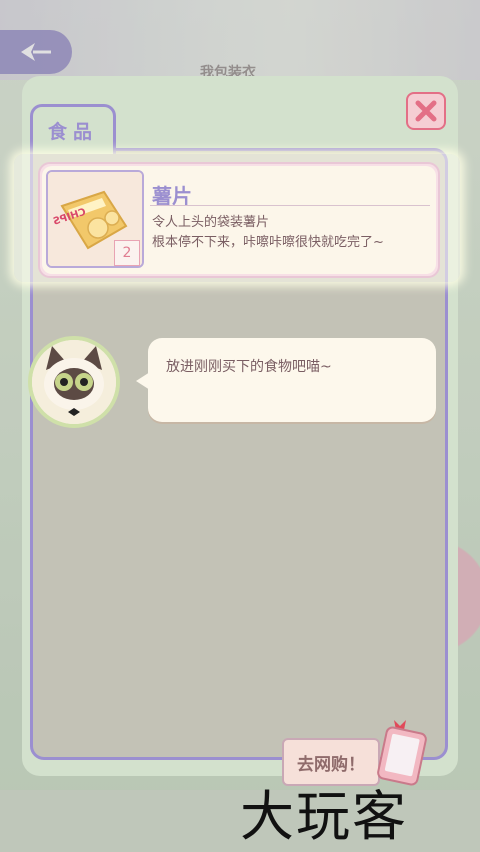 The height and width of the screenshot is (852, 480). What do you see at coordinates (290, 205) in the screenshot?
I see `divider` at bounding box center [290, 205].